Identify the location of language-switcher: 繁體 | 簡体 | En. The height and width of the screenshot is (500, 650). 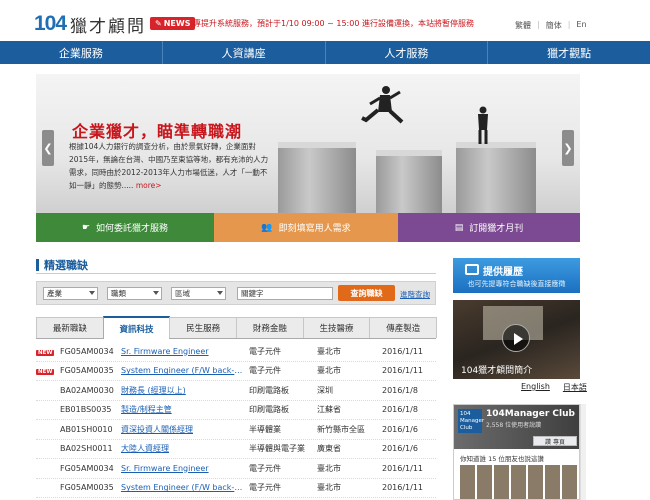
(551, 25).